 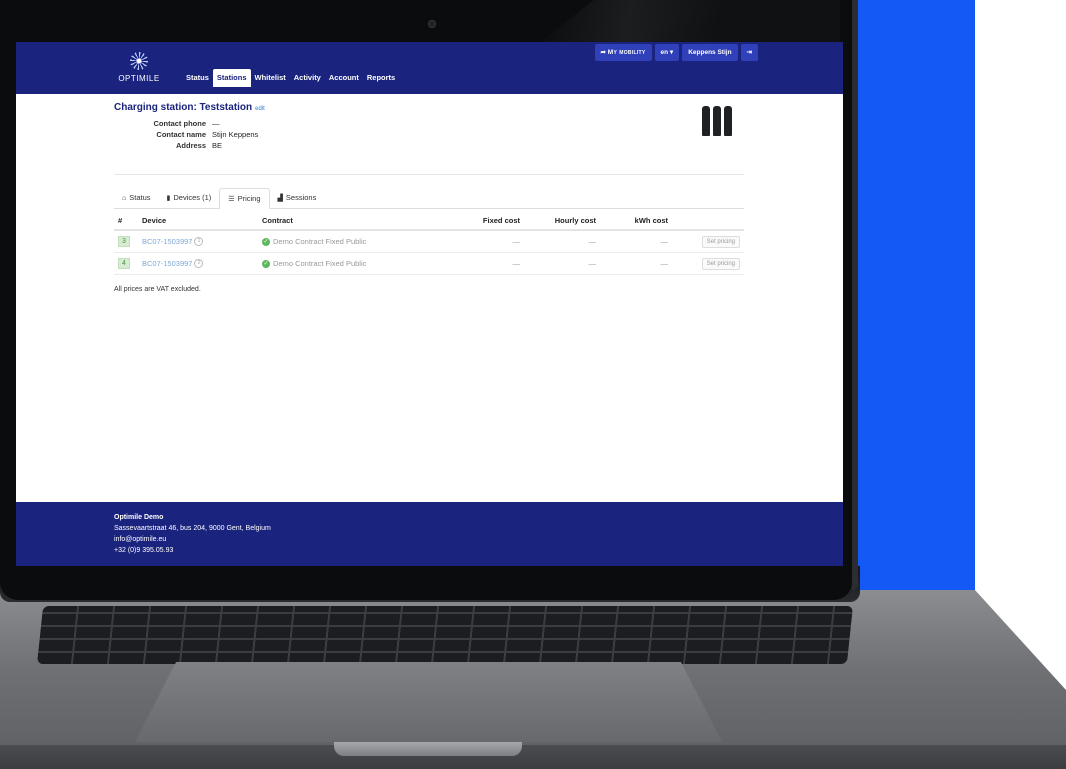 What do you see at coordinates (139, 78) in the screenshot?
I see `logo-text: OPTIMILE` at bounding box center [139, 78].